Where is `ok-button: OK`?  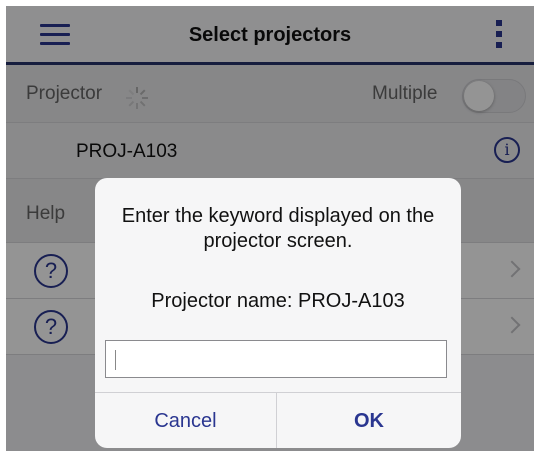
ok-button: OK is located at coordinates (369, 420).